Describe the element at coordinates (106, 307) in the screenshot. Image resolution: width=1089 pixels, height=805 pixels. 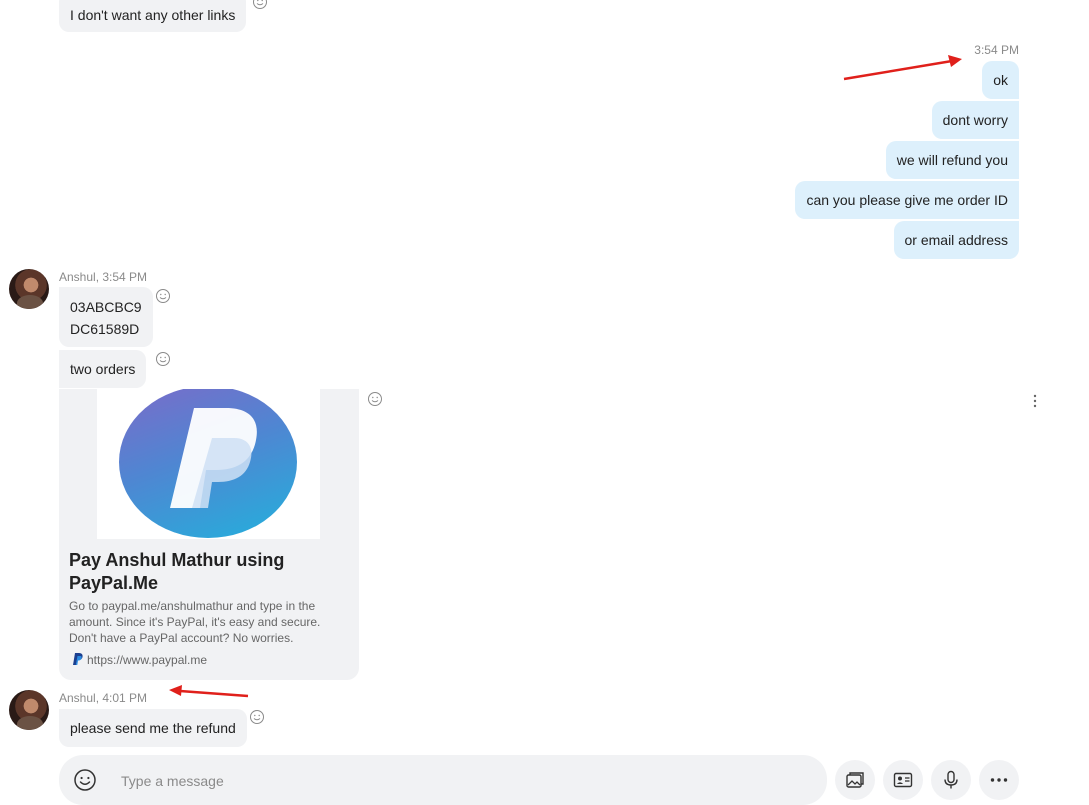
I see `message-text: 03ABCBC9` at that location.